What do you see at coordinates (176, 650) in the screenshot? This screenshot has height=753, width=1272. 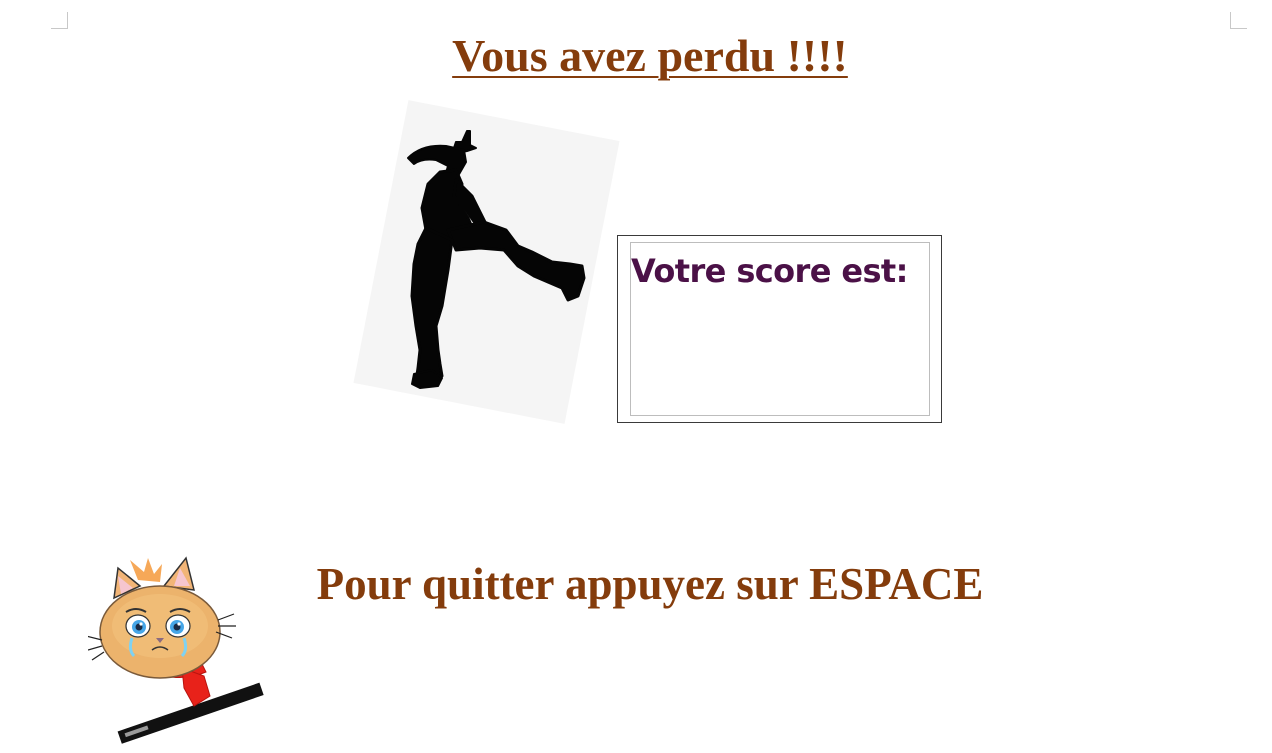 I see `crying-cat-icon` at bounding box center [176, 650].